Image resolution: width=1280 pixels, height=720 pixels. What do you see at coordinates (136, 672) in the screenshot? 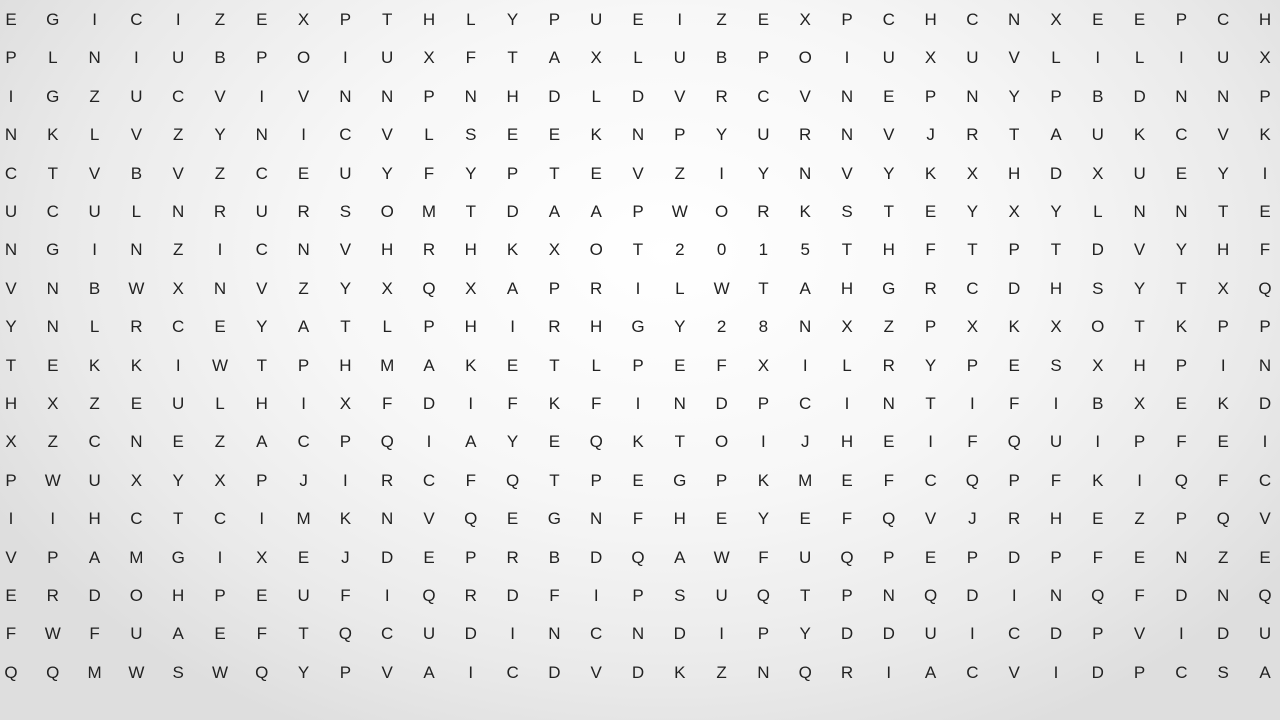
I see `grid-letter: W` at bounding box center [136, 672].